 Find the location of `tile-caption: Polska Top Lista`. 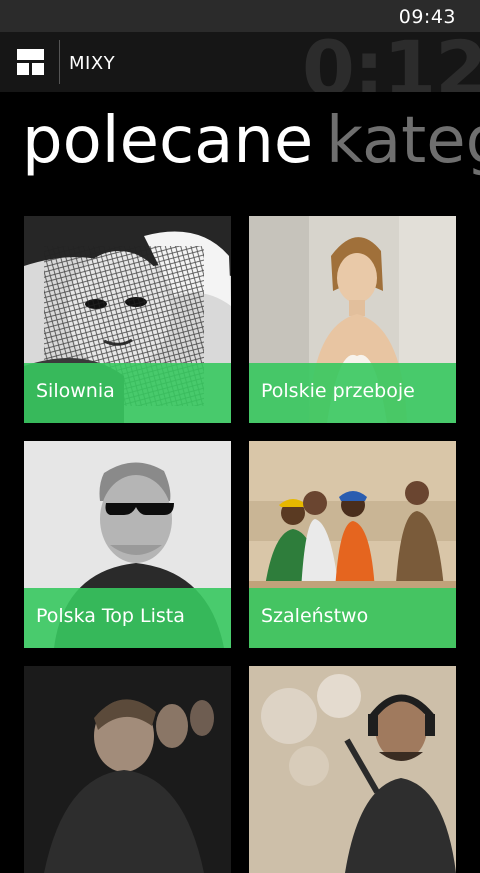

tile-caption: Polska Top Lista is located at coordinates (127, 618).